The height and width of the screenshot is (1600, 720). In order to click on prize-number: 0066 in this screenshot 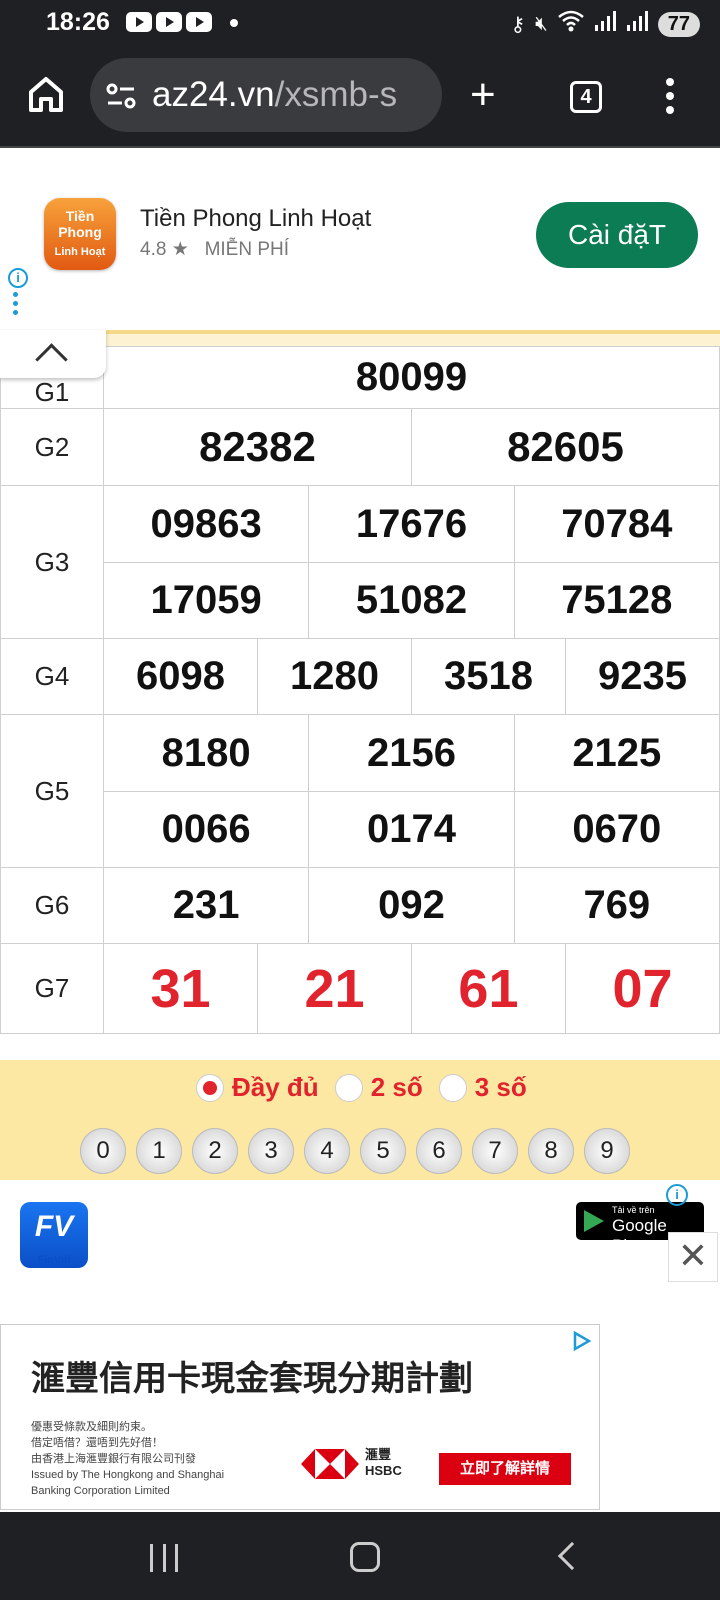, I will do `click(206, 829)`.